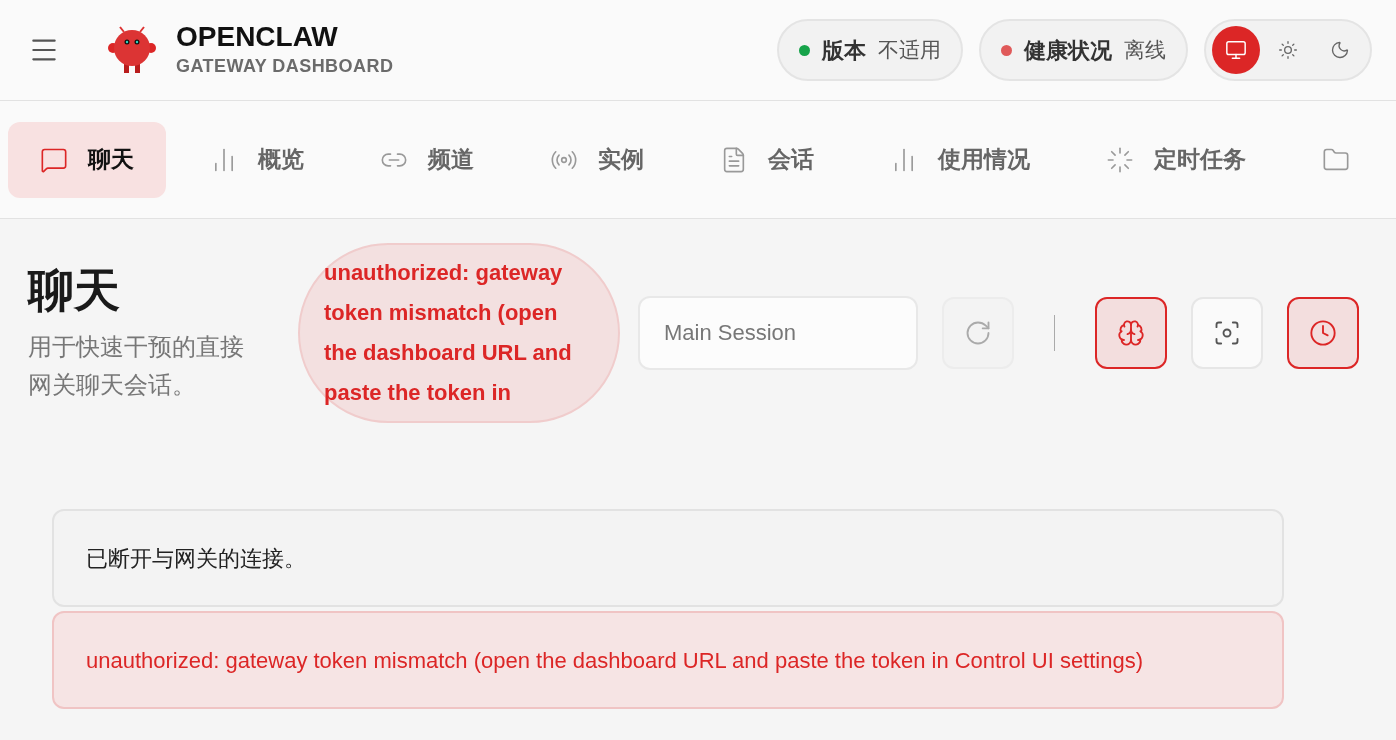  I want to click on session-field: Main Session, so click(778, 333).